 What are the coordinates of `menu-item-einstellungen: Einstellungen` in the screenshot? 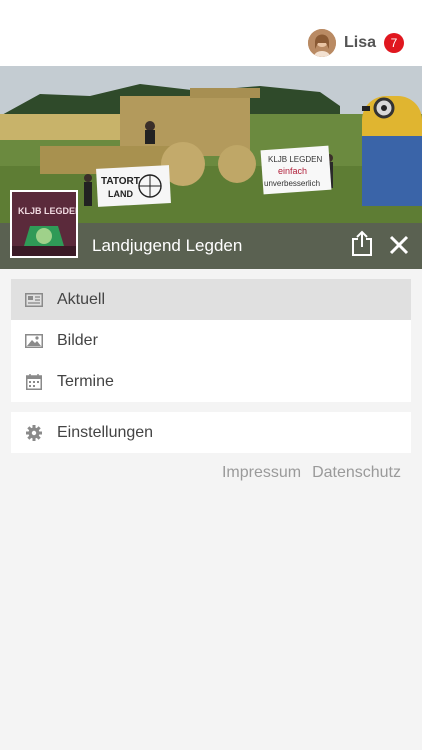 It's located at (211, 432).